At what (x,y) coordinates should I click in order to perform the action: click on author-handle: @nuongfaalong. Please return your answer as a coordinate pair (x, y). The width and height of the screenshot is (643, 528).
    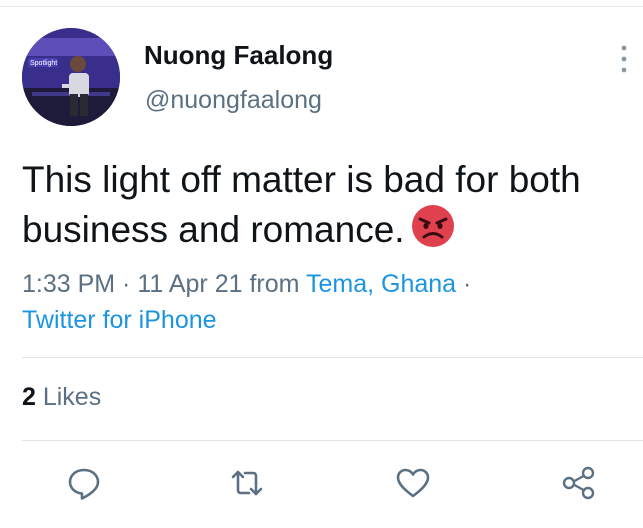
    Looking at the image, I should click on (233, 100).